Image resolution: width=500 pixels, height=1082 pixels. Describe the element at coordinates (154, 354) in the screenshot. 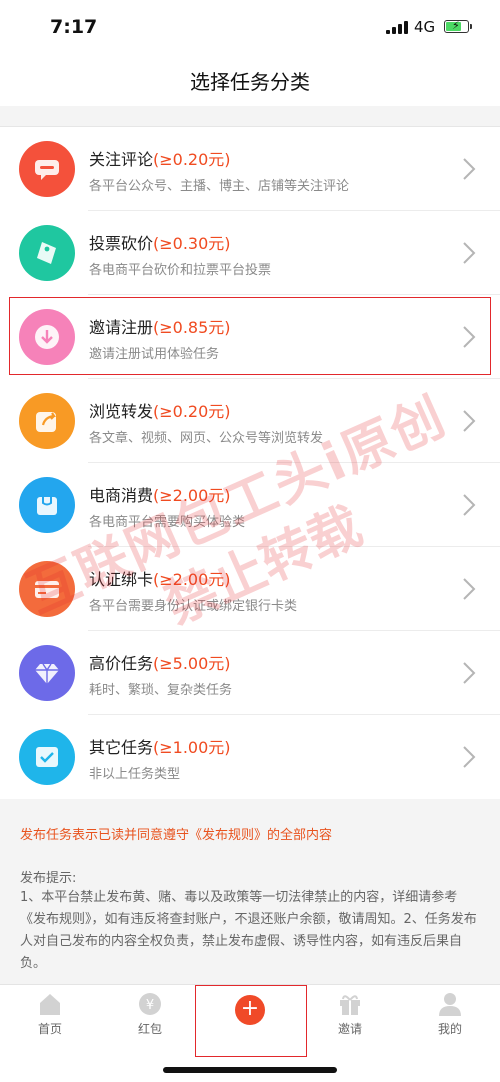

I see `task-desc: 邀请注册试用体验任务` at that location.